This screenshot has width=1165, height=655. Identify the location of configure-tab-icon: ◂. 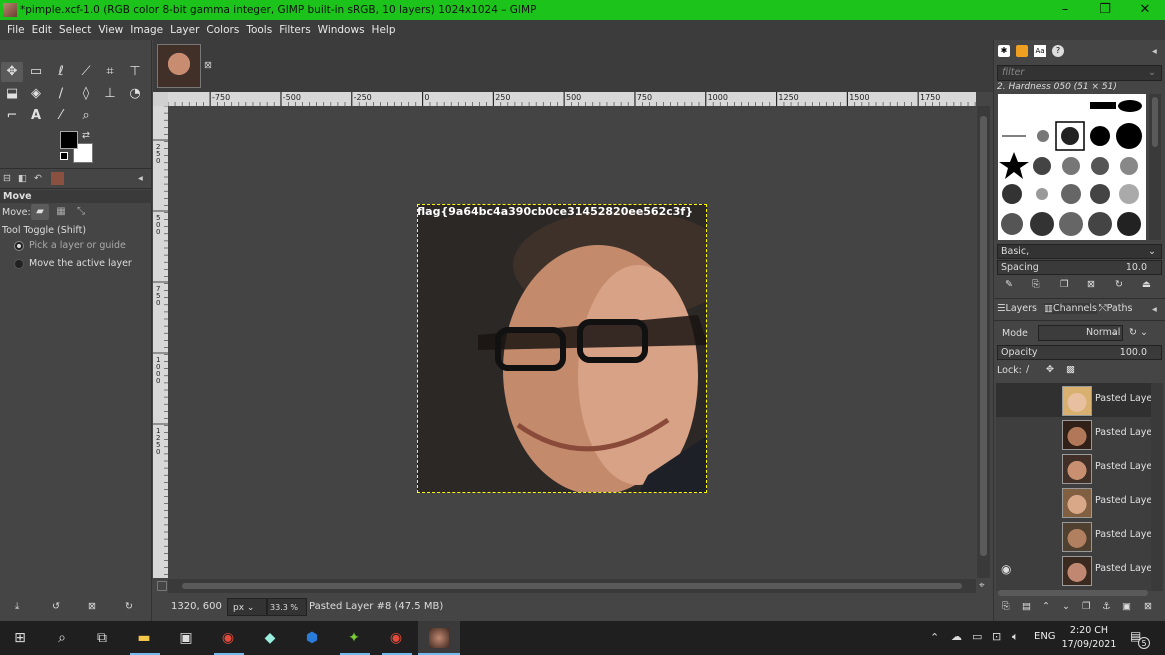
(140, 178).